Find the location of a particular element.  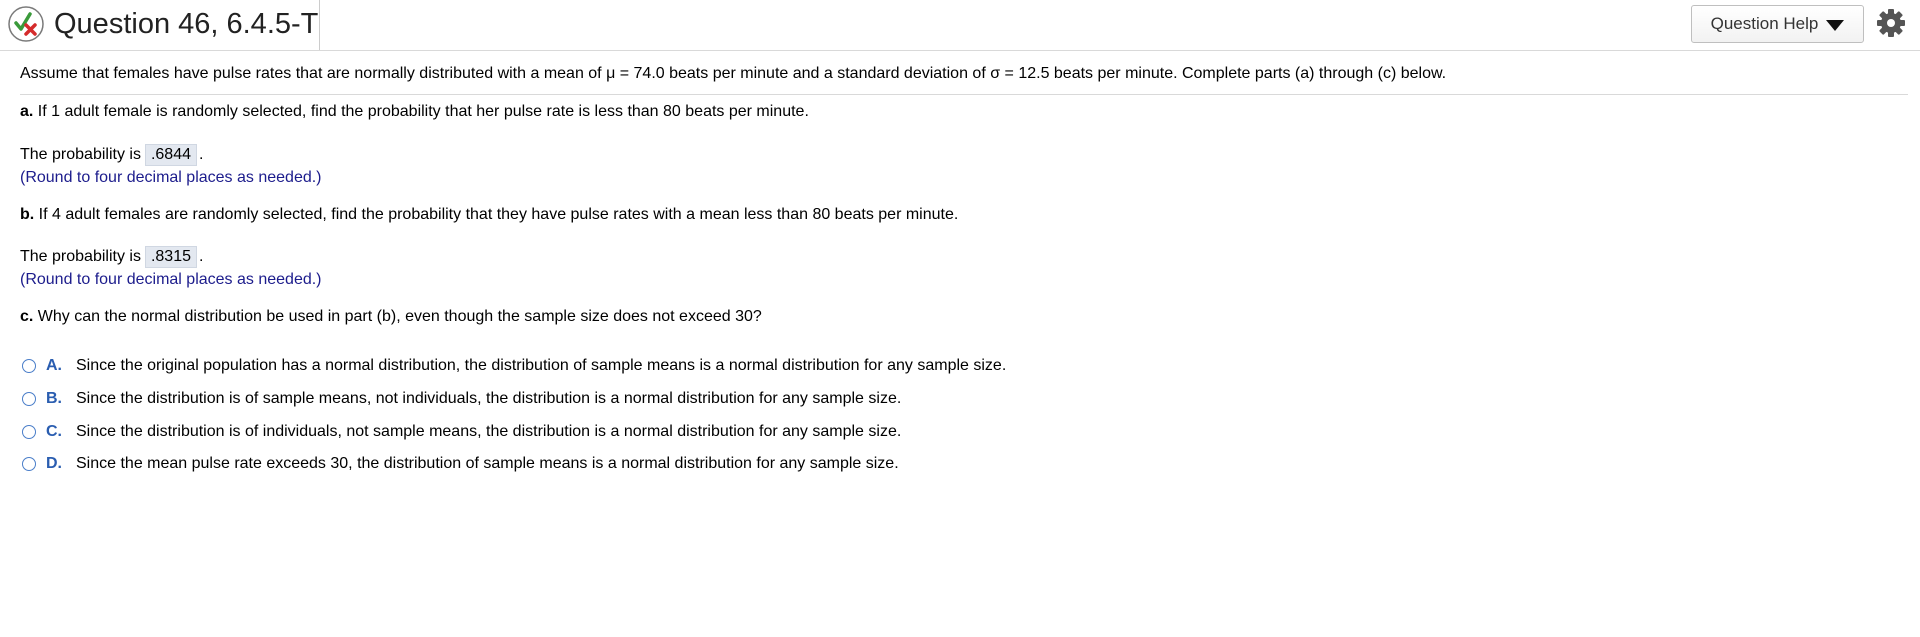

part-a-answer-line: The probability is .6844. is located at coordinates (111, 155).